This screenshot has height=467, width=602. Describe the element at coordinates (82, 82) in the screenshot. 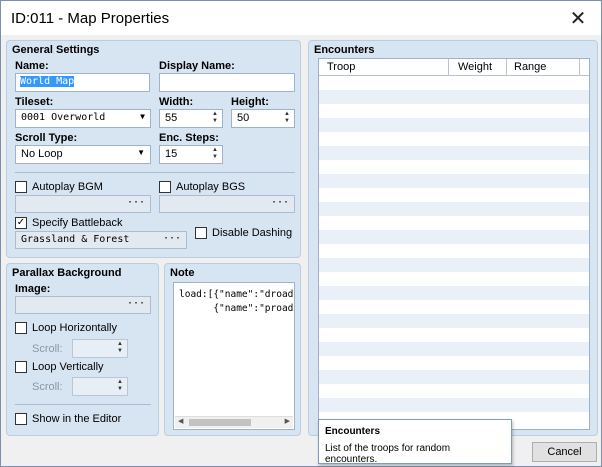

I see `name-input: World Map` at that location.